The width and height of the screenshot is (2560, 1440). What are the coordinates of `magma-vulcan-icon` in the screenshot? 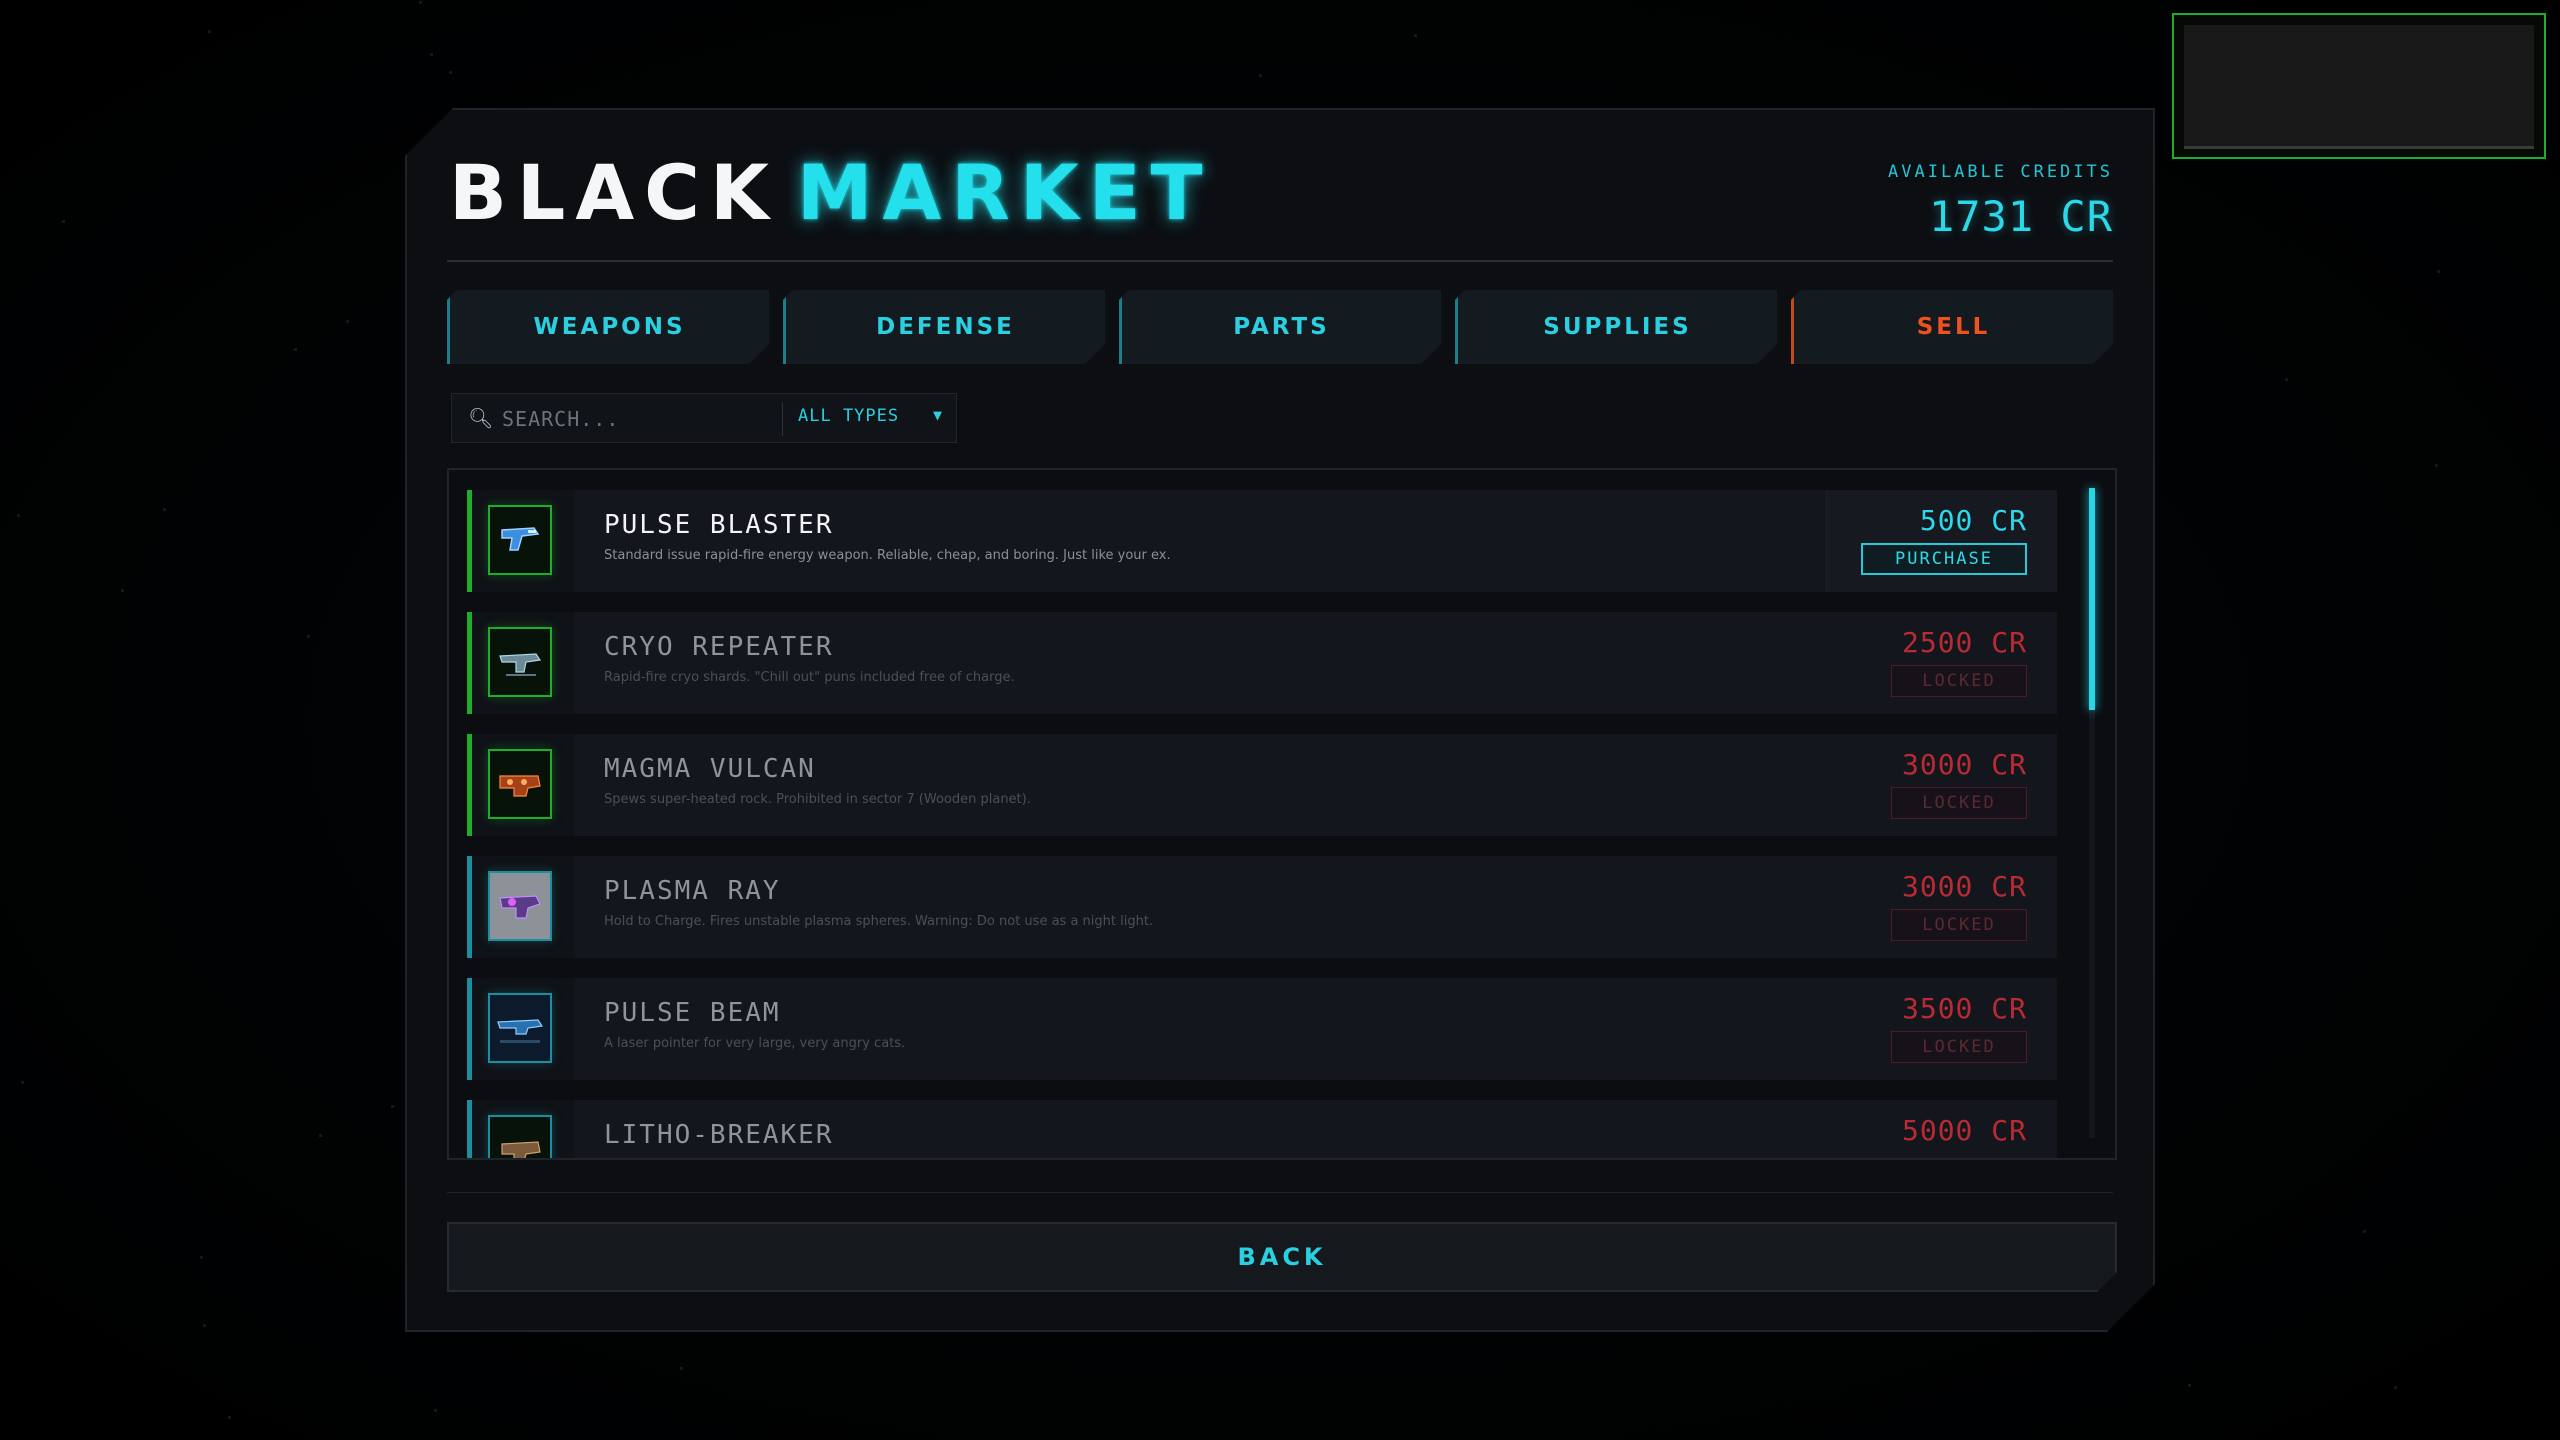 It's located at (520, 784).